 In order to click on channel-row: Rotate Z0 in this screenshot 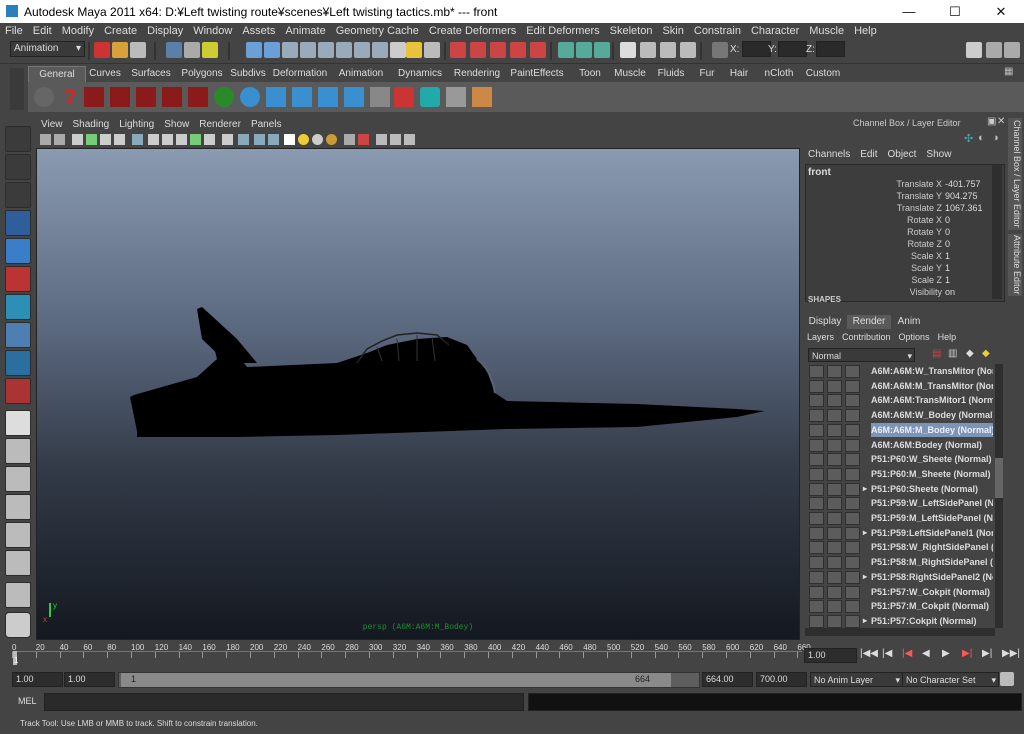, I will do `click(899, 244)`.